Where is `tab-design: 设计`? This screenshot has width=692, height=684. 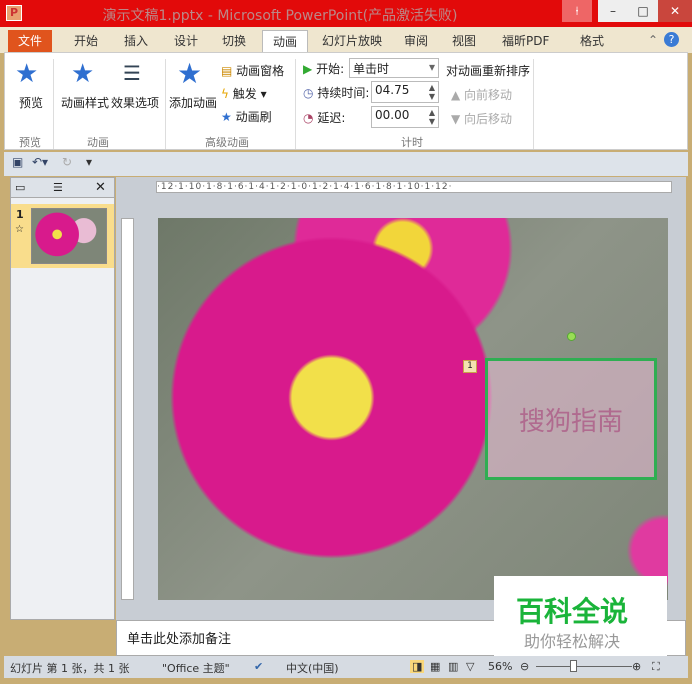
tab-design: 设计 is located at coordinates (186, 41).